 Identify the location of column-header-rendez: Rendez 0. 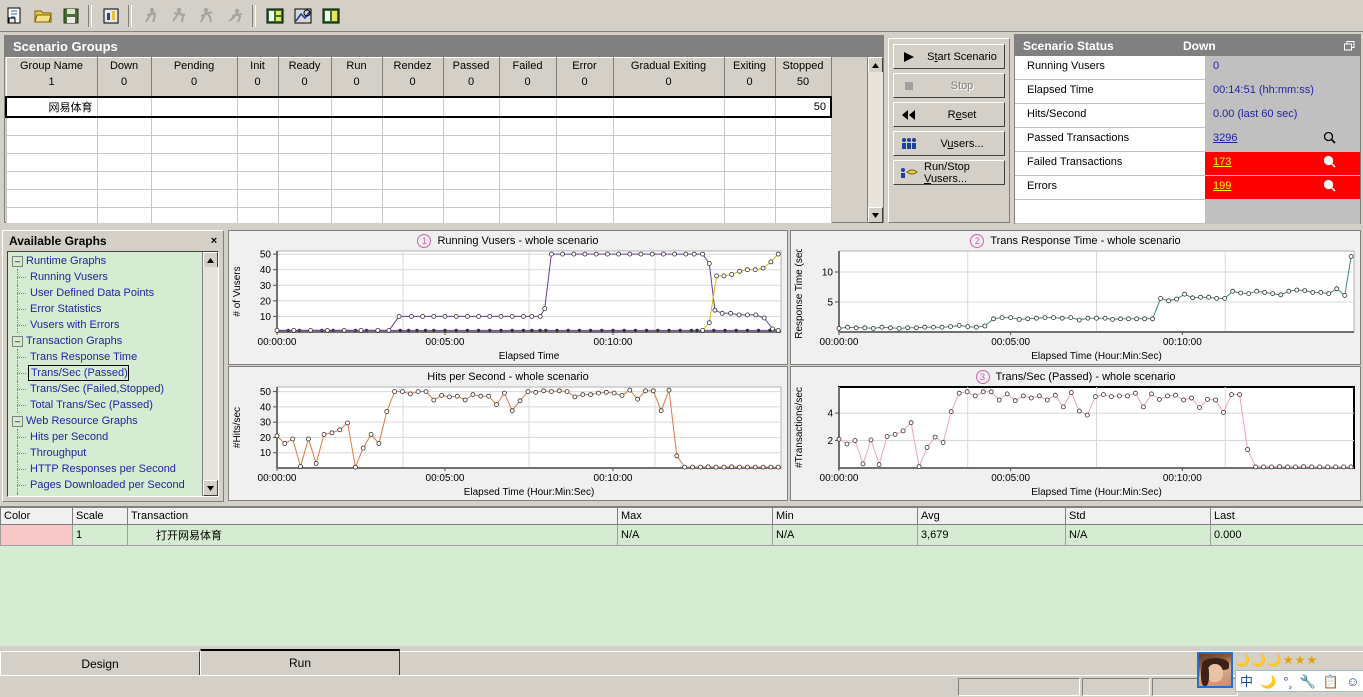
(412, 77).